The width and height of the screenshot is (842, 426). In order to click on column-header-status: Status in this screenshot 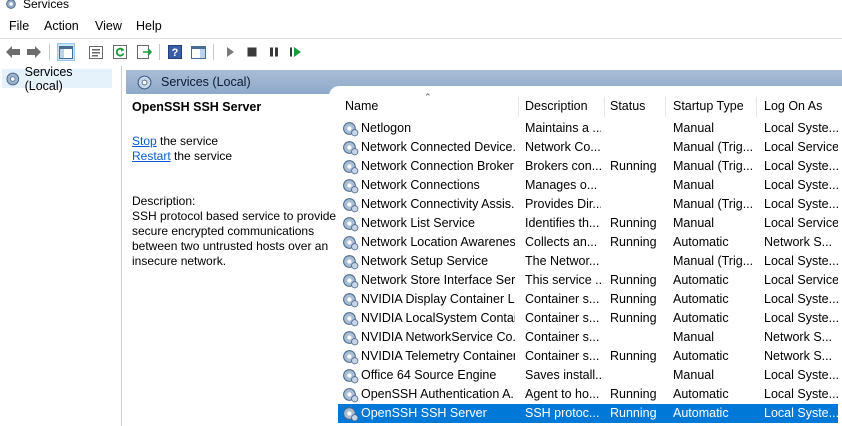, I will do `click(627, 109)`.